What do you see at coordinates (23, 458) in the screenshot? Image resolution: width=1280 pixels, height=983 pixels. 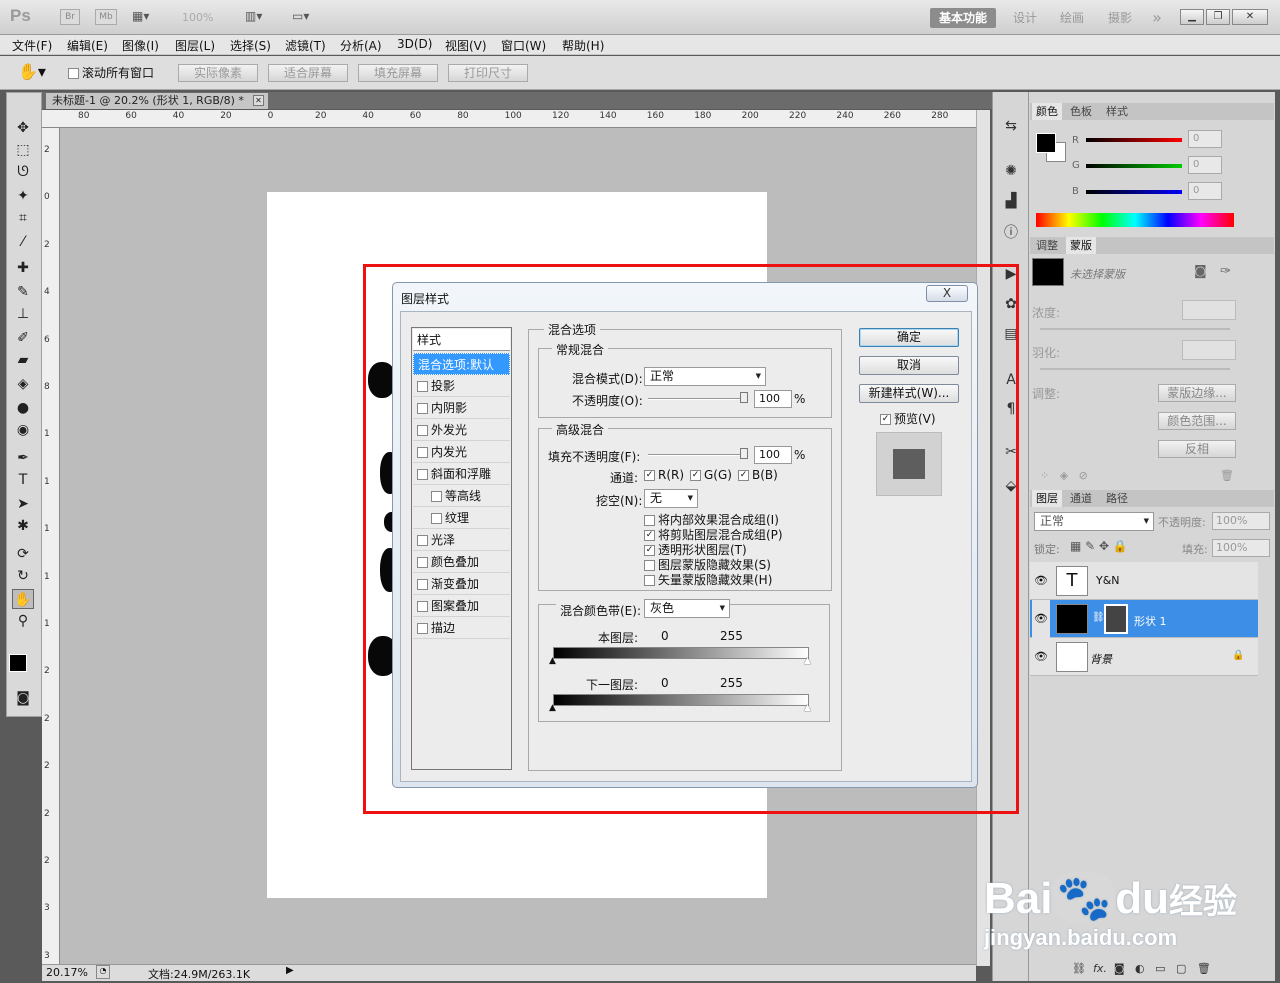 I see `pen-tool-icon: ✒` at bounding box center [23, 458].